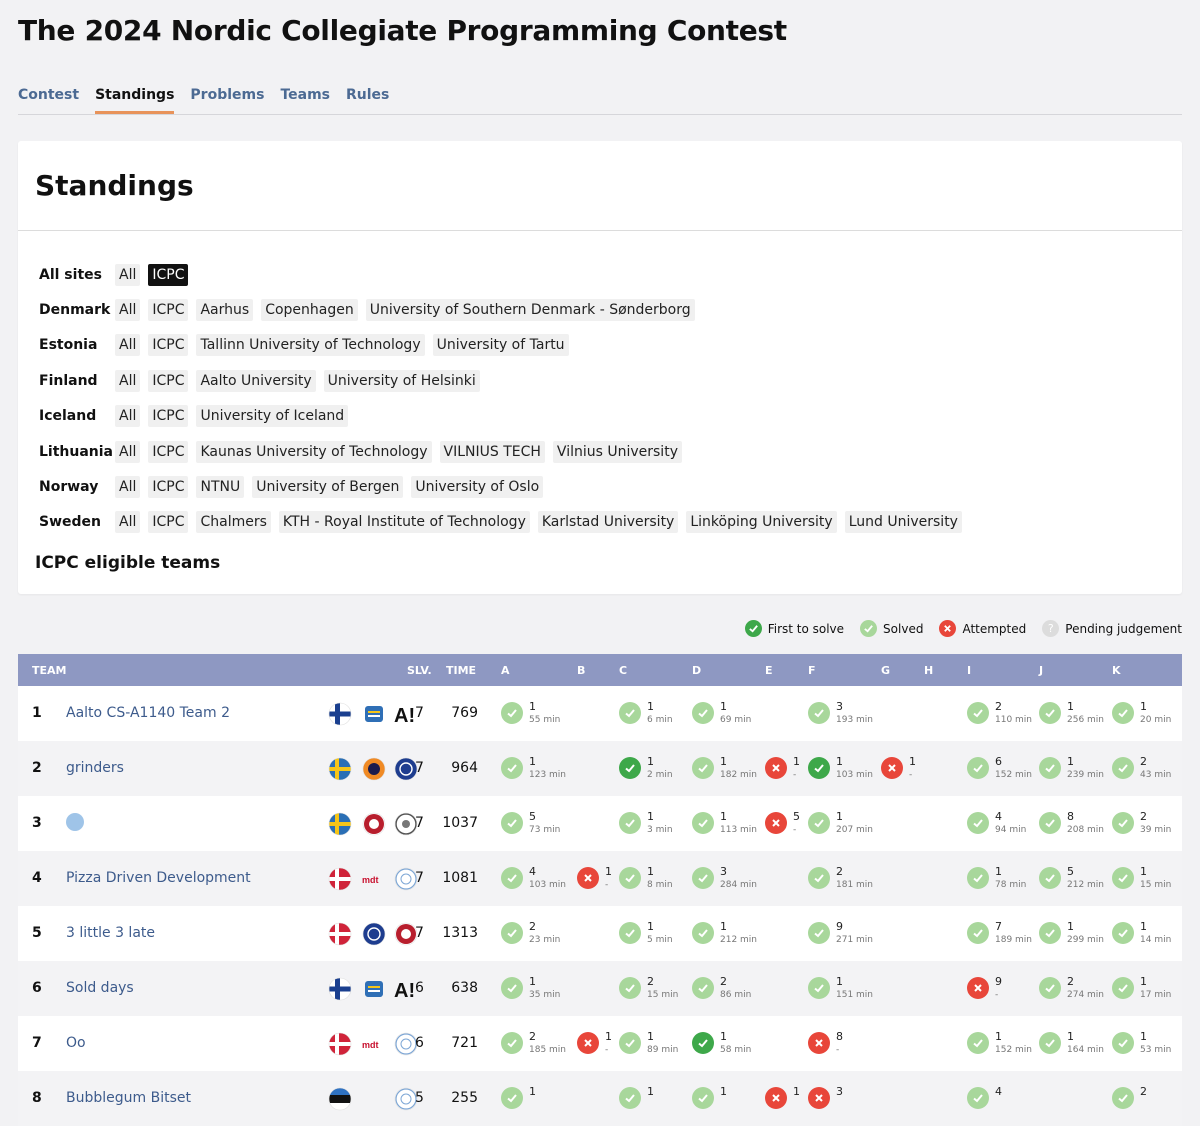 The height and width of the screenshot is (1126, 1200). I want to click on solve-time: 94 min, so click(1011, 830).